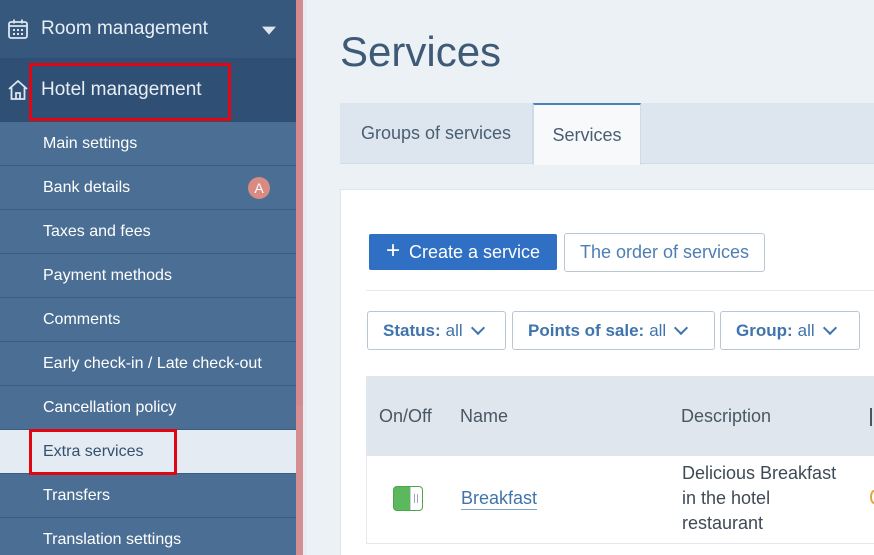  What do you see at coordinates (87, 187) in the screenshot?
I see `sidebar-item-label: Bank details` at bounding box center [87, 187].